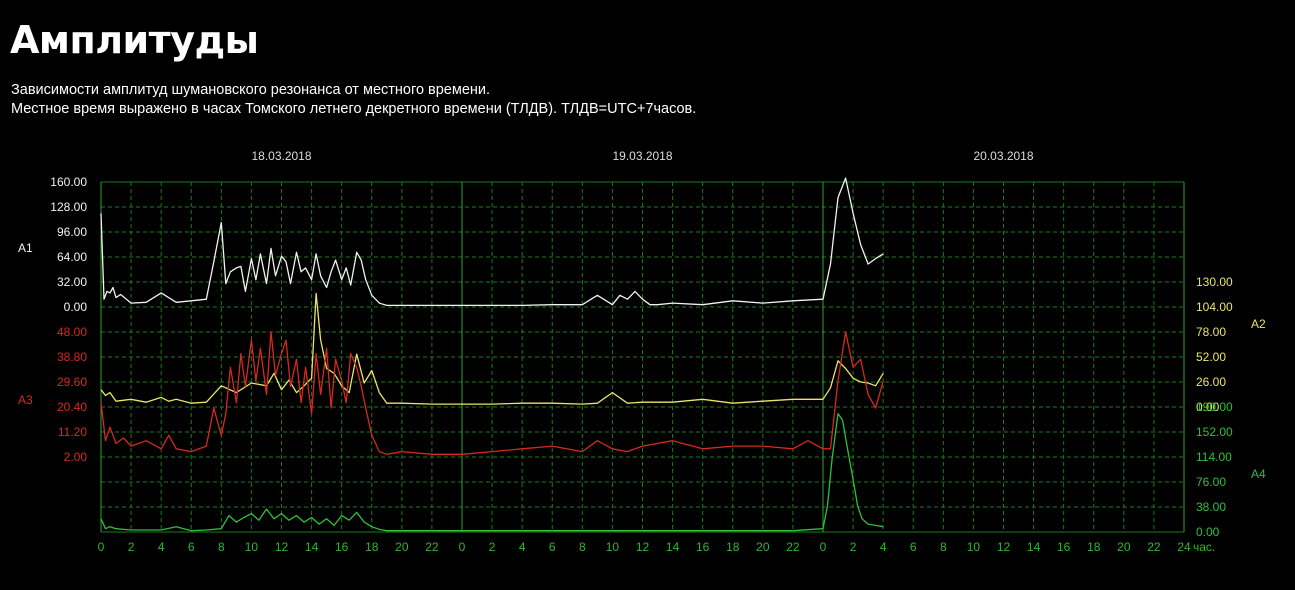 This screenshot has width=1295, height=590. What do you see at coordinates (1211, 357) in the screenshot?
I see `y-tick-a2: 52.00` at bounding box center [1211, 357].